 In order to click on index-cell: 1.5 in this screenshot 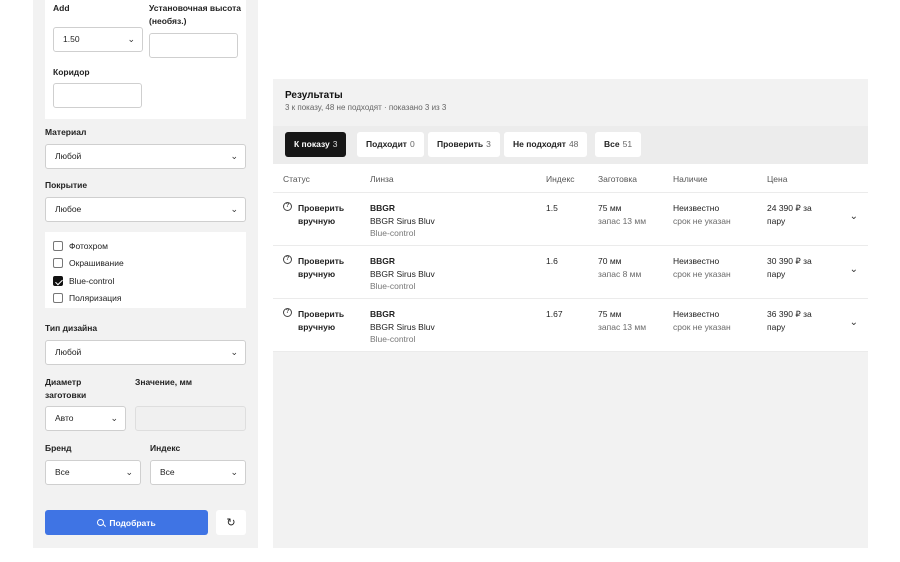, I will do `click(552, 208)`.